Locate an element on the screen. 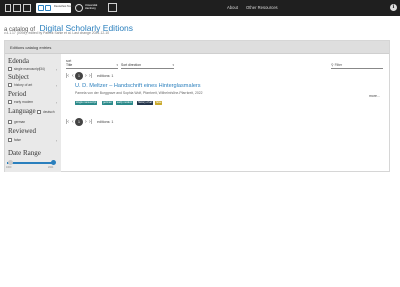 Image resolution: width=400 pixels, height=287 pixels. sort-direction-select: Sort direction ▾ is located at coordinates (147, 65).